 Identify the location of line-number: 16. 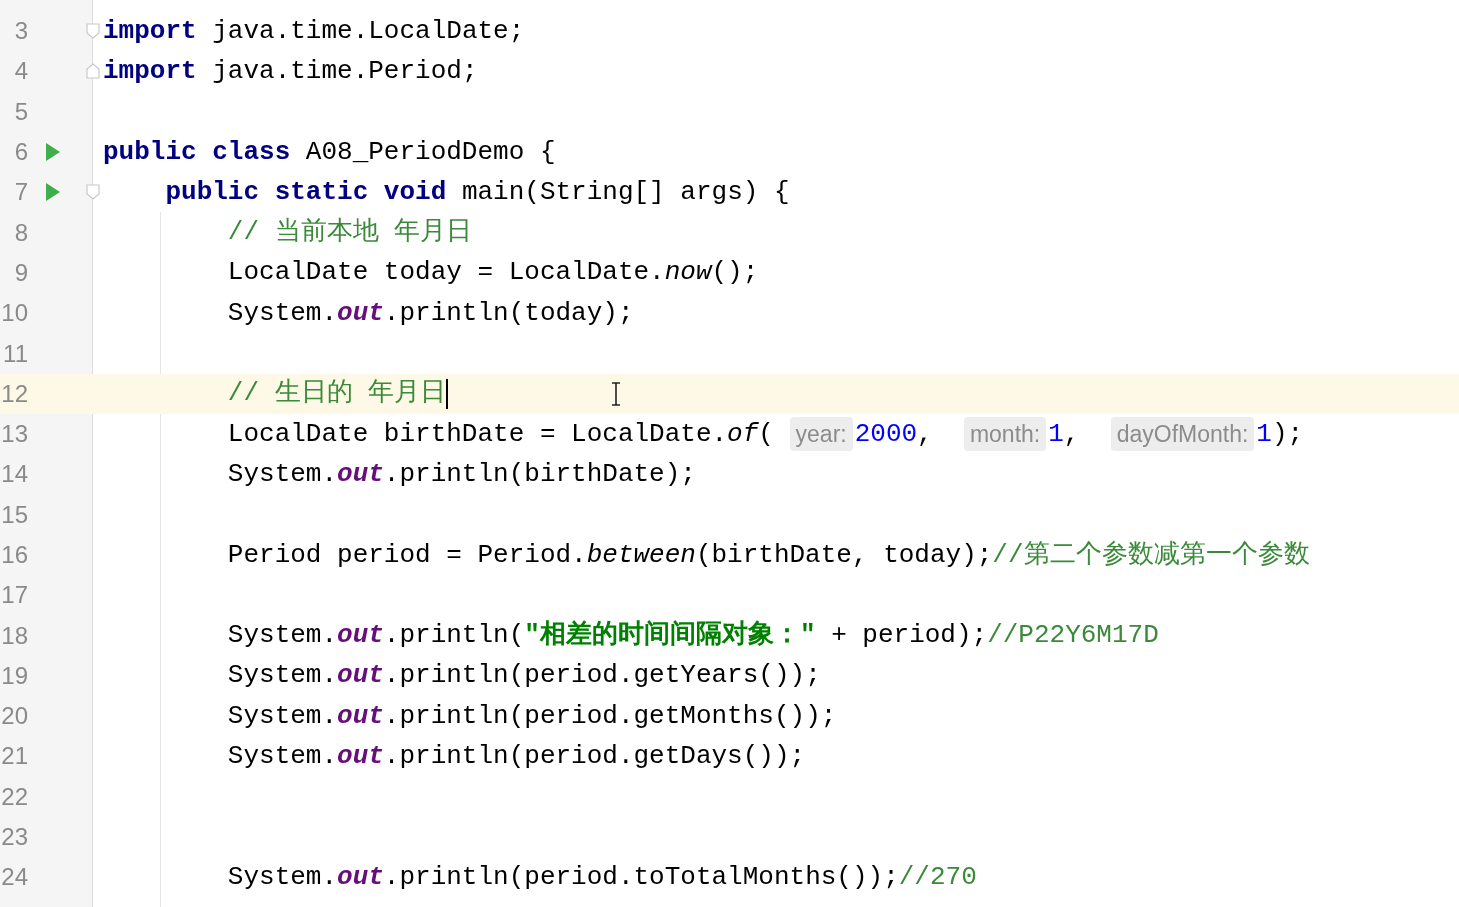
(14, 555).